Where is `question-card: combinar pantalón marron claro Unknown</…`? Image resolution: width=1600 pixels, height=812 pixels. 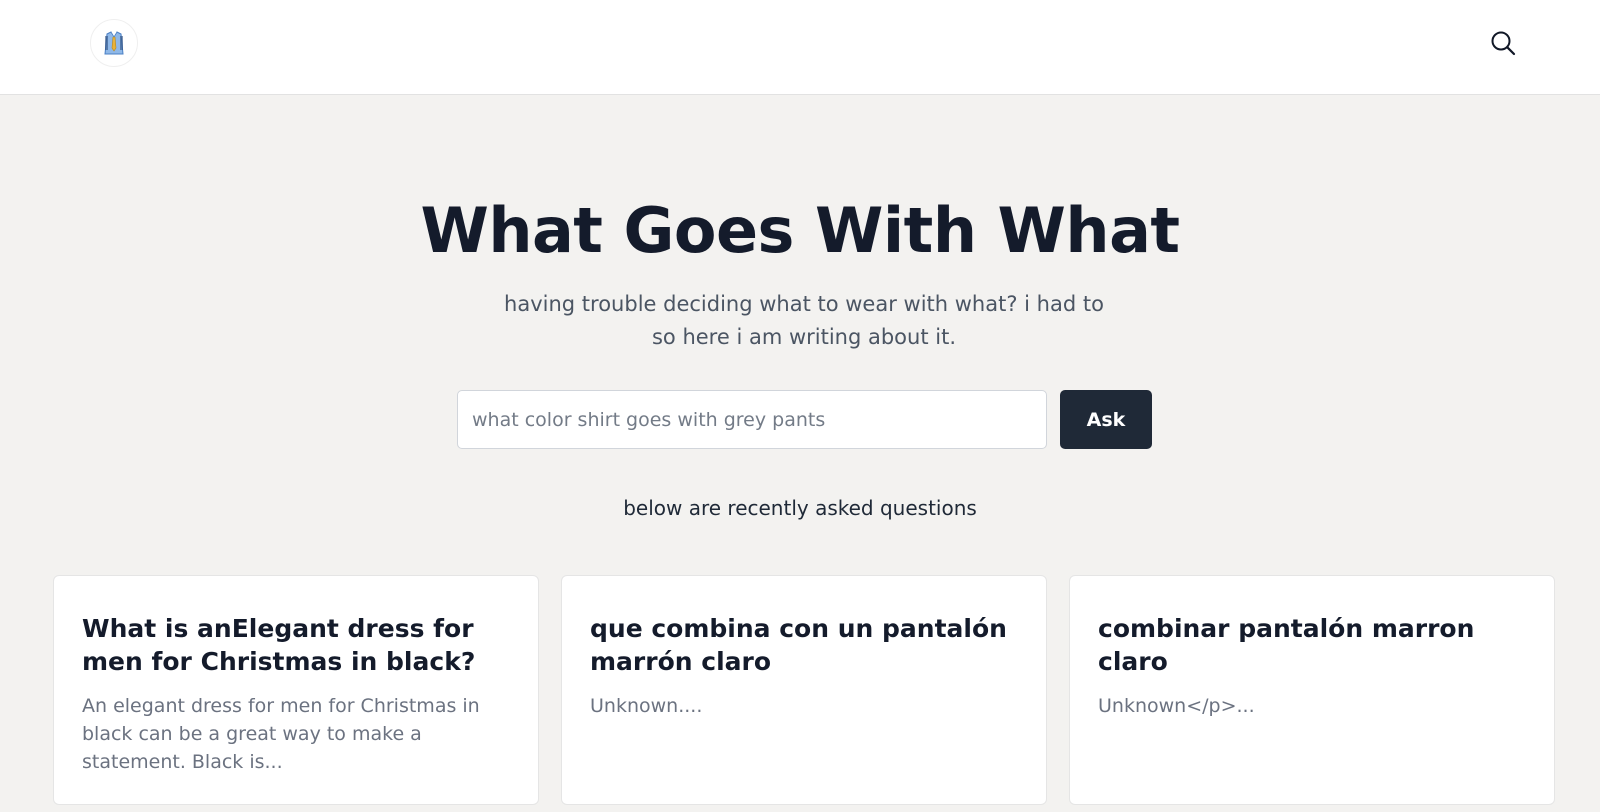
question-card: combinar pantalón marron claro Unknown</… is located at coordinates (1312, 690).